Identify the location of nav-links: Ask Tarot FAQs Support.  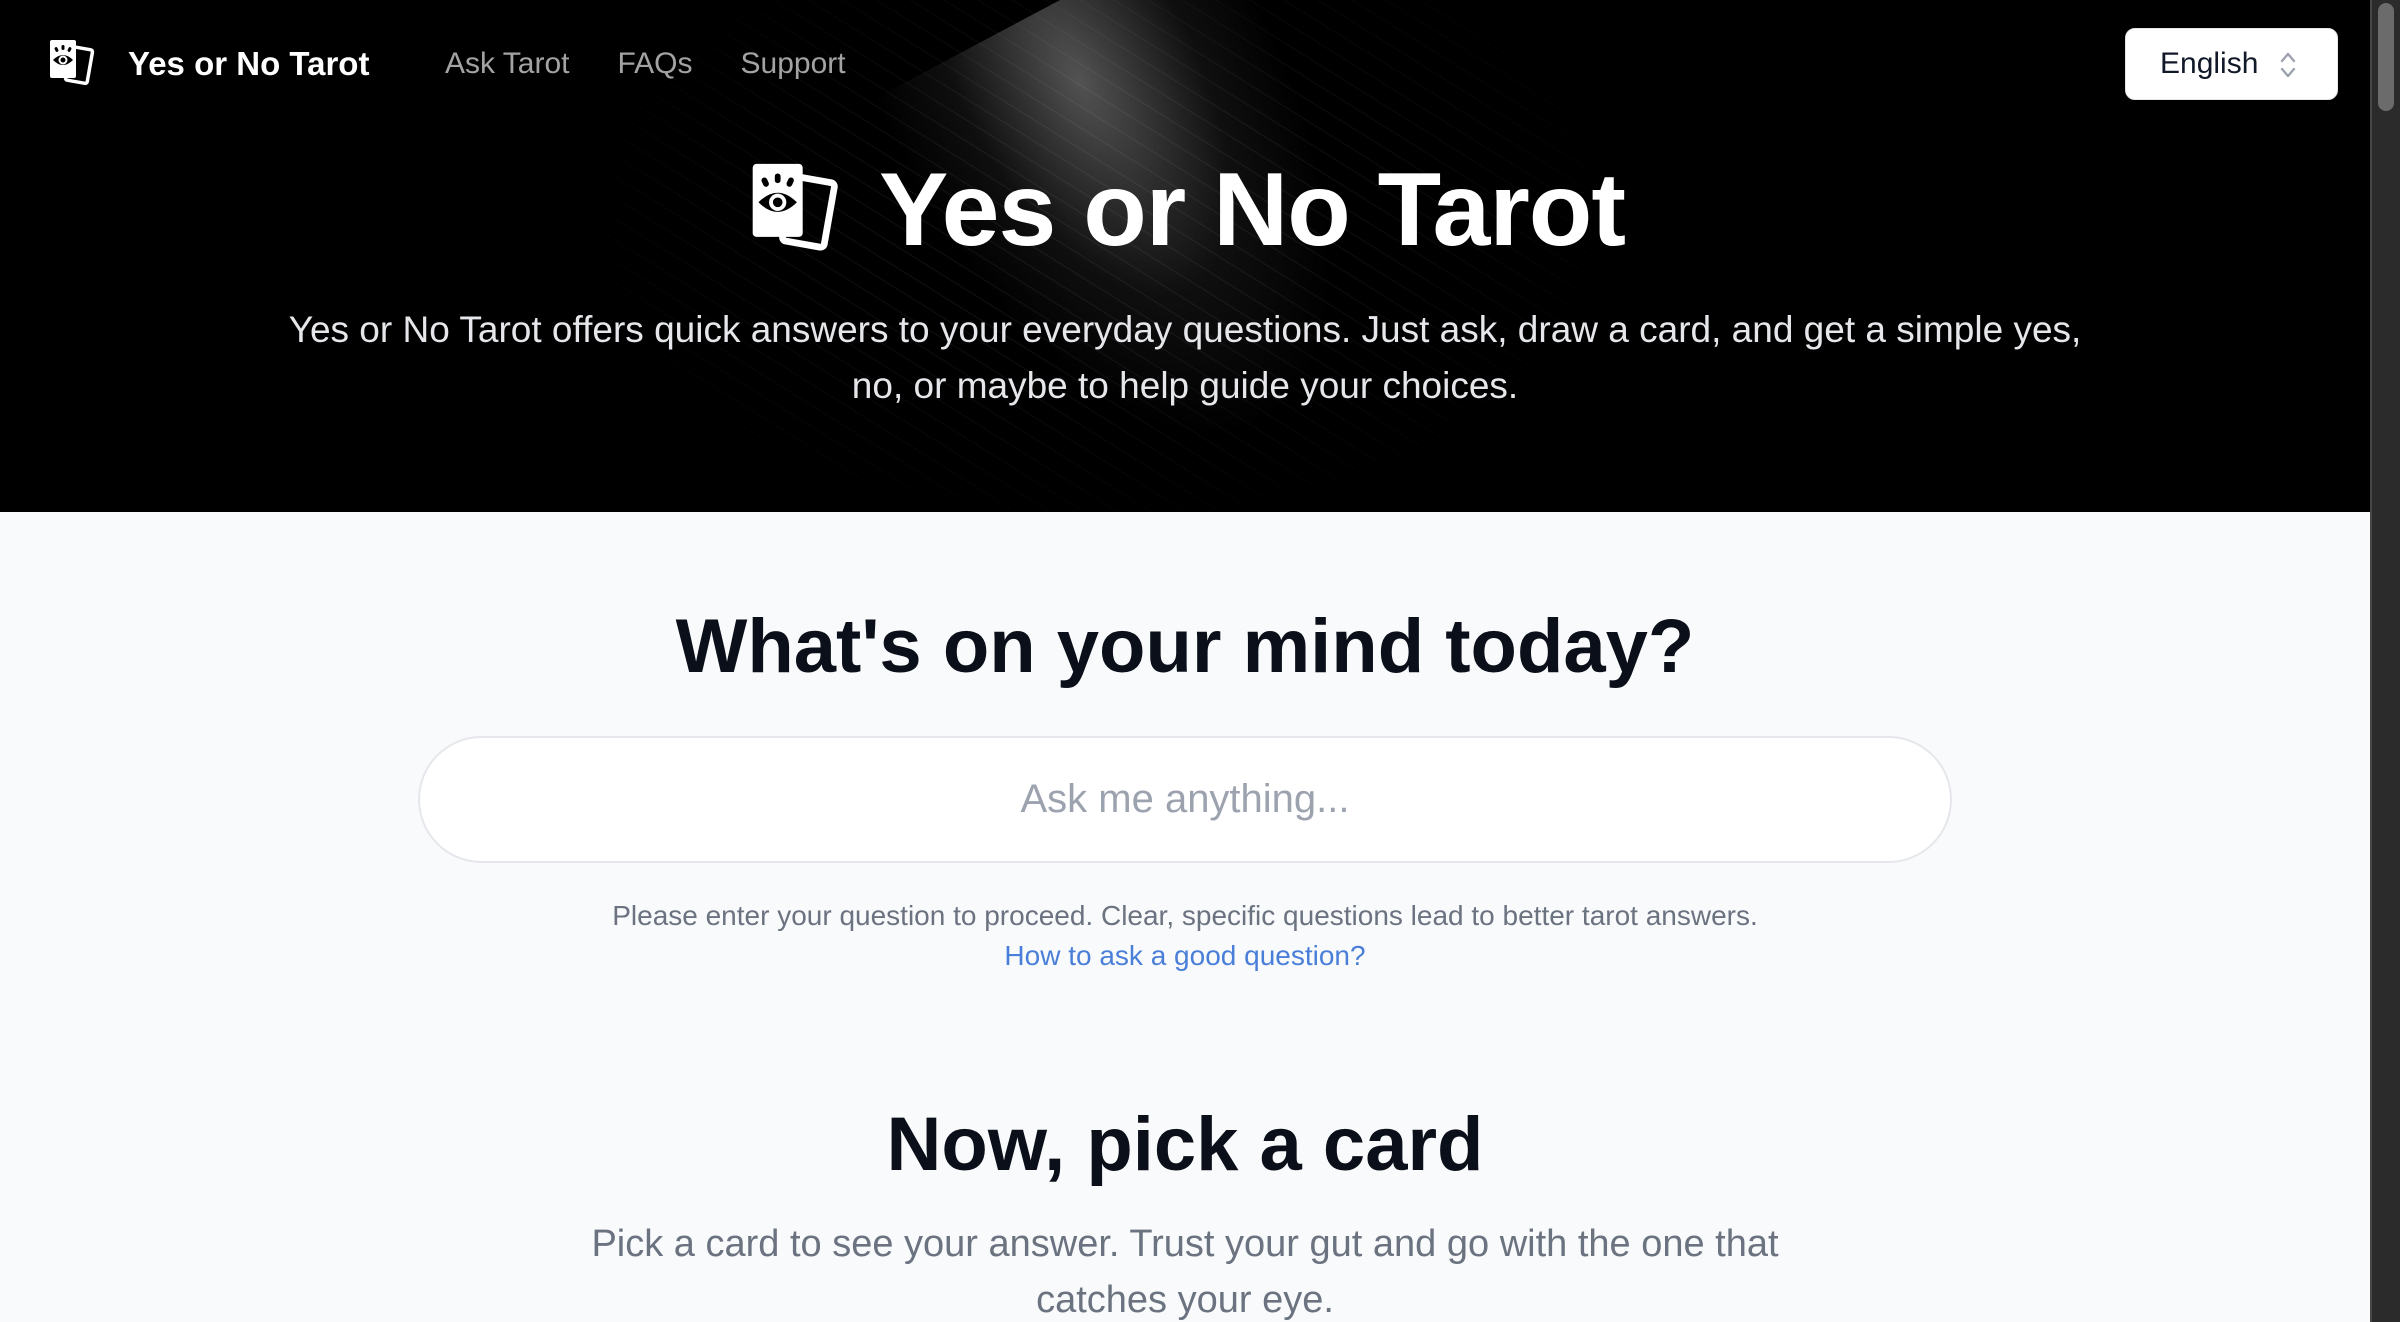
(645, 64).